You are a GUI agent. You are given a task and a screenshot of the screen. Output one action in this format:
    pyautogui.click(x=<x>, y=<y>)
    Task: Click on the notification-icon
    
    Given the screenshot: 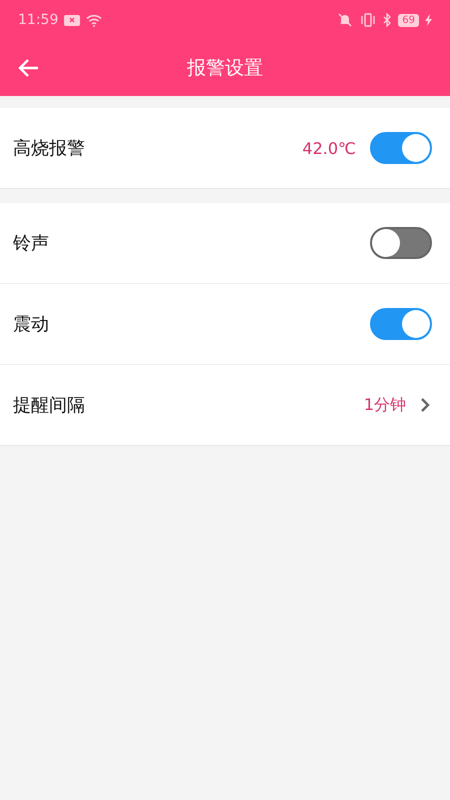 What is the action you would take?
    pyautogui.click(x=72, y=20)
    